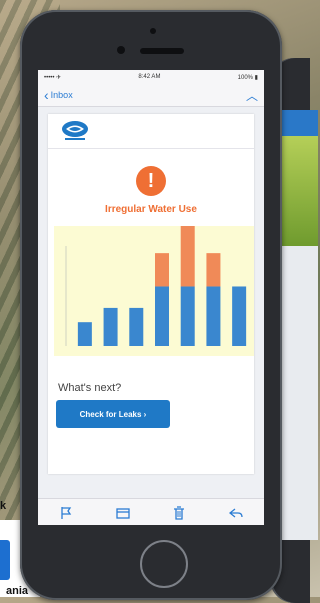 This screenshot has width=320, height=603. Describe the element at coordinates (153, 31) in the screenshot. I see `front-sensor` at that location.